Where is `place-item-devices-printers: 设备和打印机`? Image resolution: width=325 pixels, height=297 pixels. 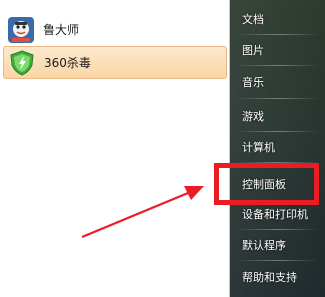
place-item-devices-printers: 设备和打印机 is located at coordinates (275, 214).